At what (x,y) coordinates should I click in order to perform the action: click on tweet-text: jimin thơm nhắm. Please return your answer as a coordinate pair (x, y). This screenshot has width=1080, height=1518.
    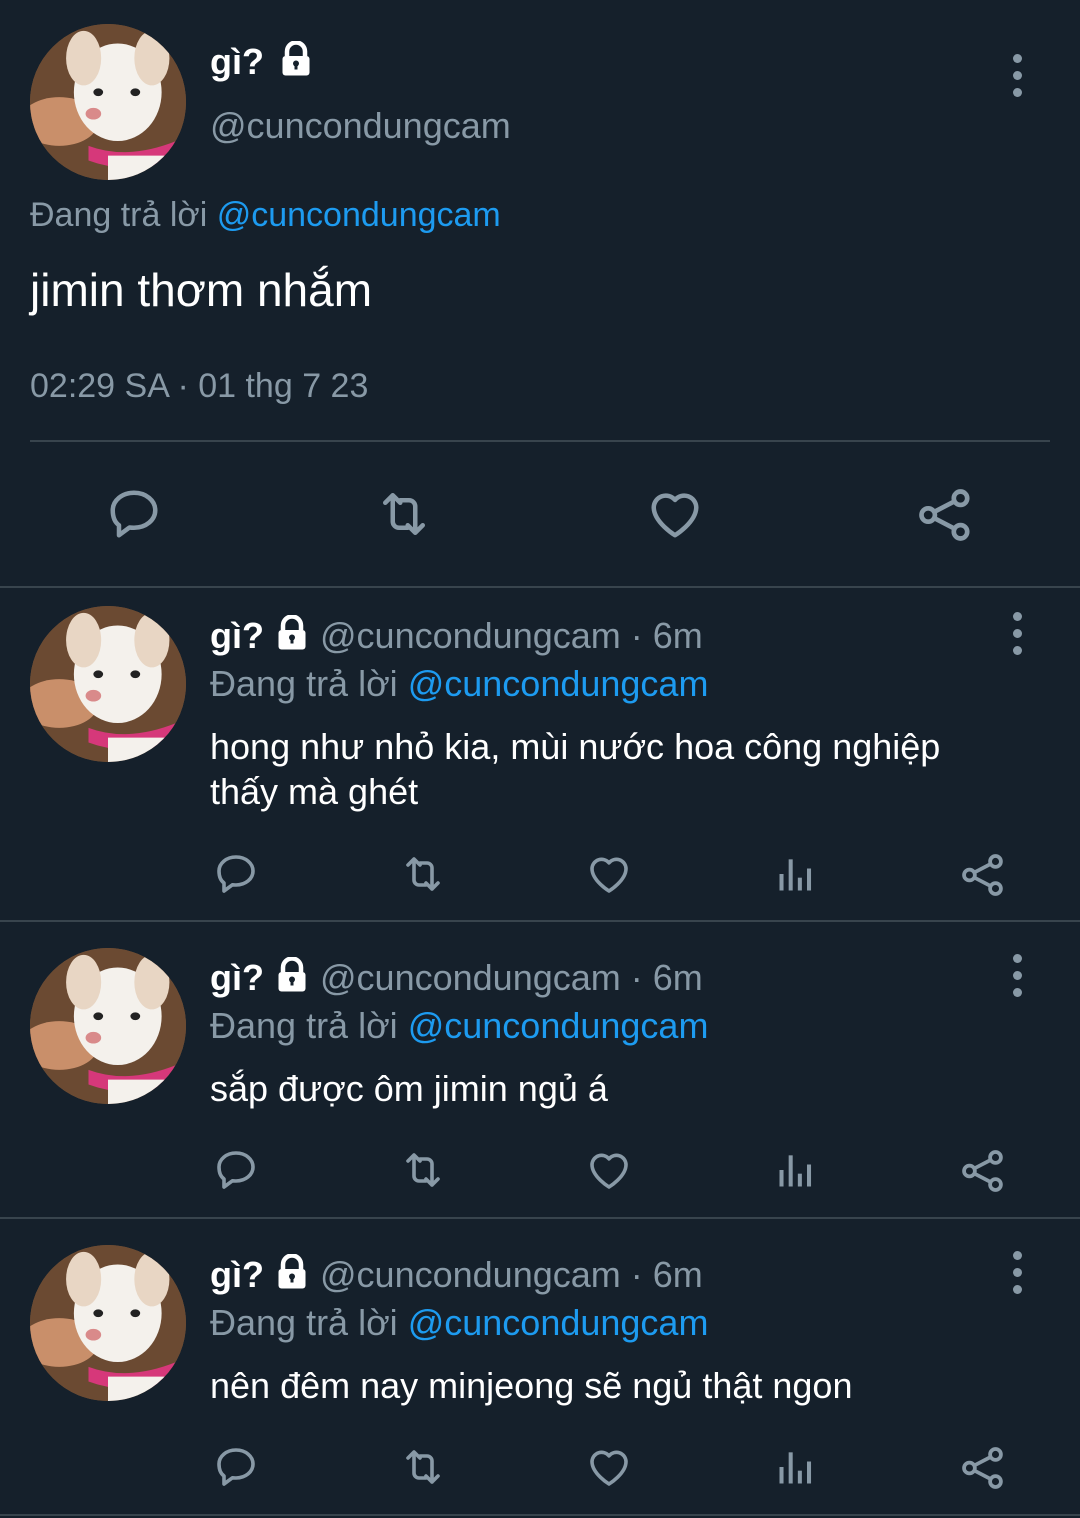
    Looking at the image, I should click on (201, 290).